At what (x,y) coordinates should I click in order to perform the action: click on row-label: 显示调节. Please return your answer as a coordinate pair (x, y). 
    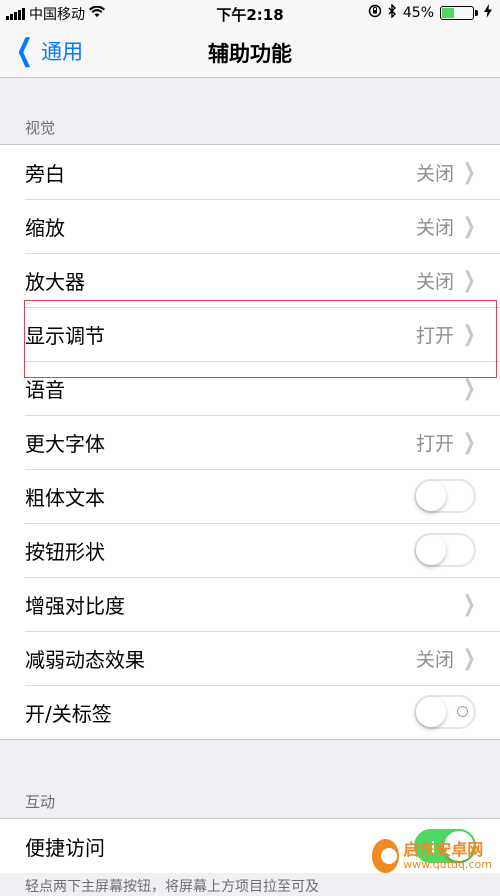
    Looking at the image, I should click on (65, 335).